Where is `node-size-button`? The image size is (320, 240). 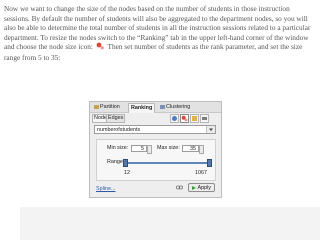
node-size-button is located at coordinates (184, 118).